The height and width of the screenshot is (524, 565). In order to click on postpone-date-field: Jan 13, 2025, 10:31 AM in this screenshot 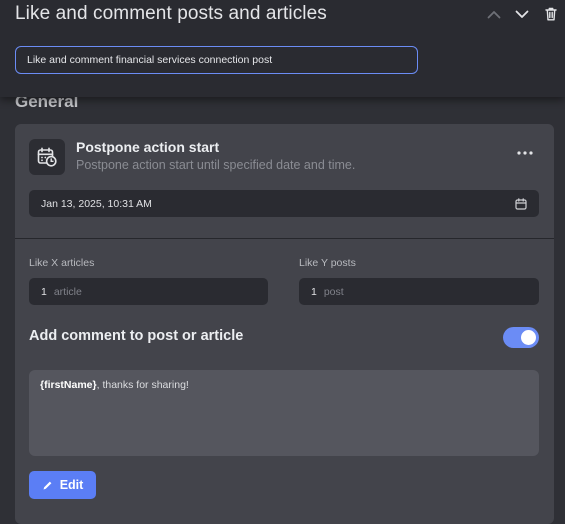, I will do `click(284, 203)`.